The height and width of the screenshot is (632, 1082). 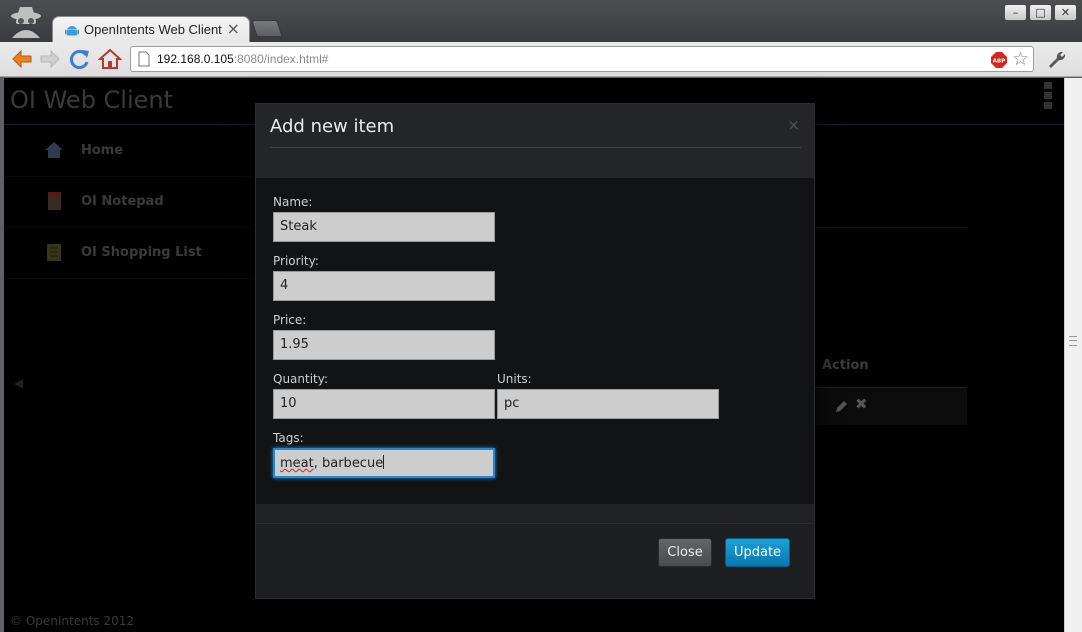 I want to click on android-favicon, so click(x=72, y=31).